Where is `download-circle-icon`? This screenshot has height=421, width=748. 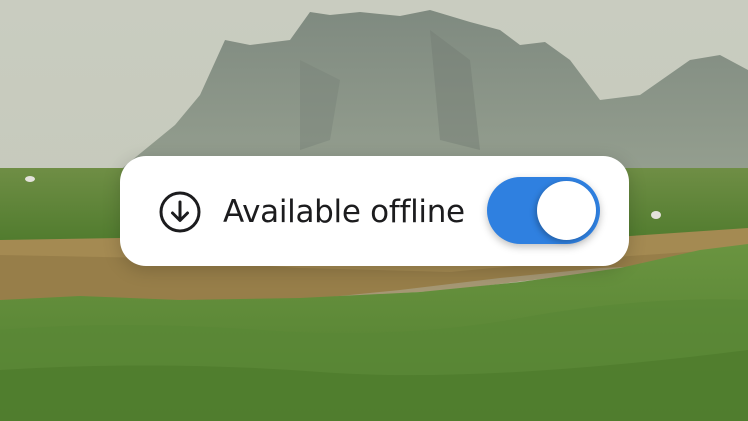 download-circle-icon is located at coordinates (180, 212).